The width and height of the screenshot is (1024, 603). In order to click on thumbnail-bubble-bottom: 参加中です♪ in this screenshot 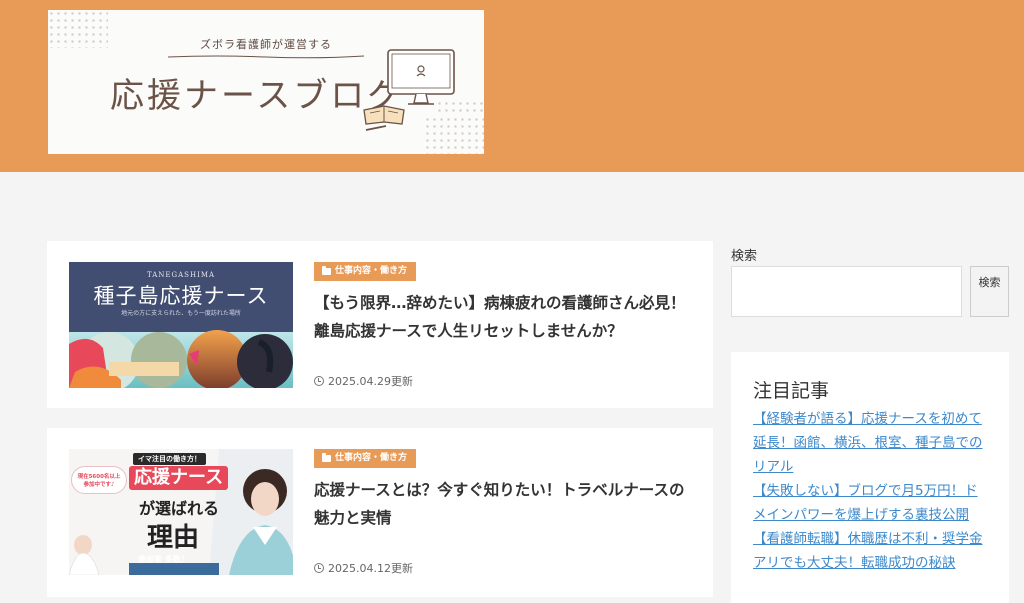, I will do `click(99, 485)`.